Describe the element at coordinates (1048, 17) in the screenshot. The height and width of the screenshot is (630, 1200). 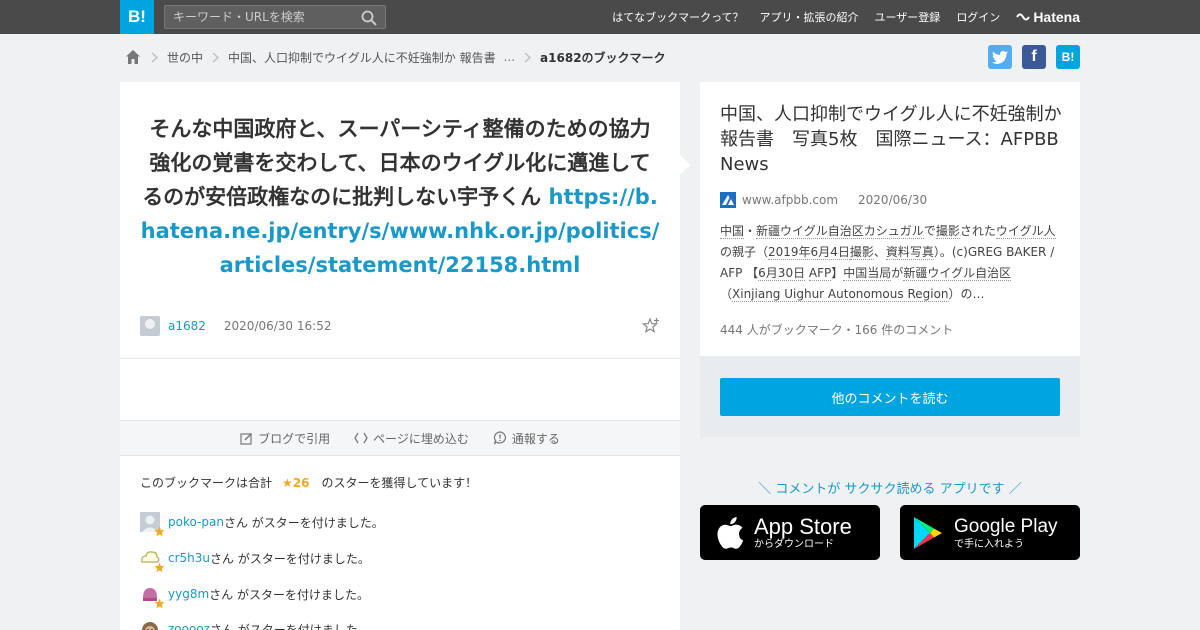
I see `hatena-brand-link: Hatena` at that location.